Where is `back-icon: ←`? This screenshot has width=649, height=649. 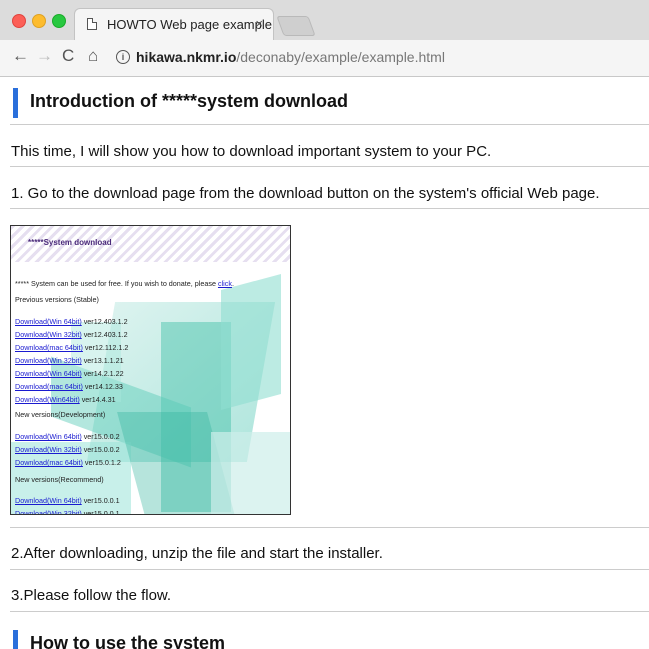 back-icon: ← is located at coordinates (20, 56).